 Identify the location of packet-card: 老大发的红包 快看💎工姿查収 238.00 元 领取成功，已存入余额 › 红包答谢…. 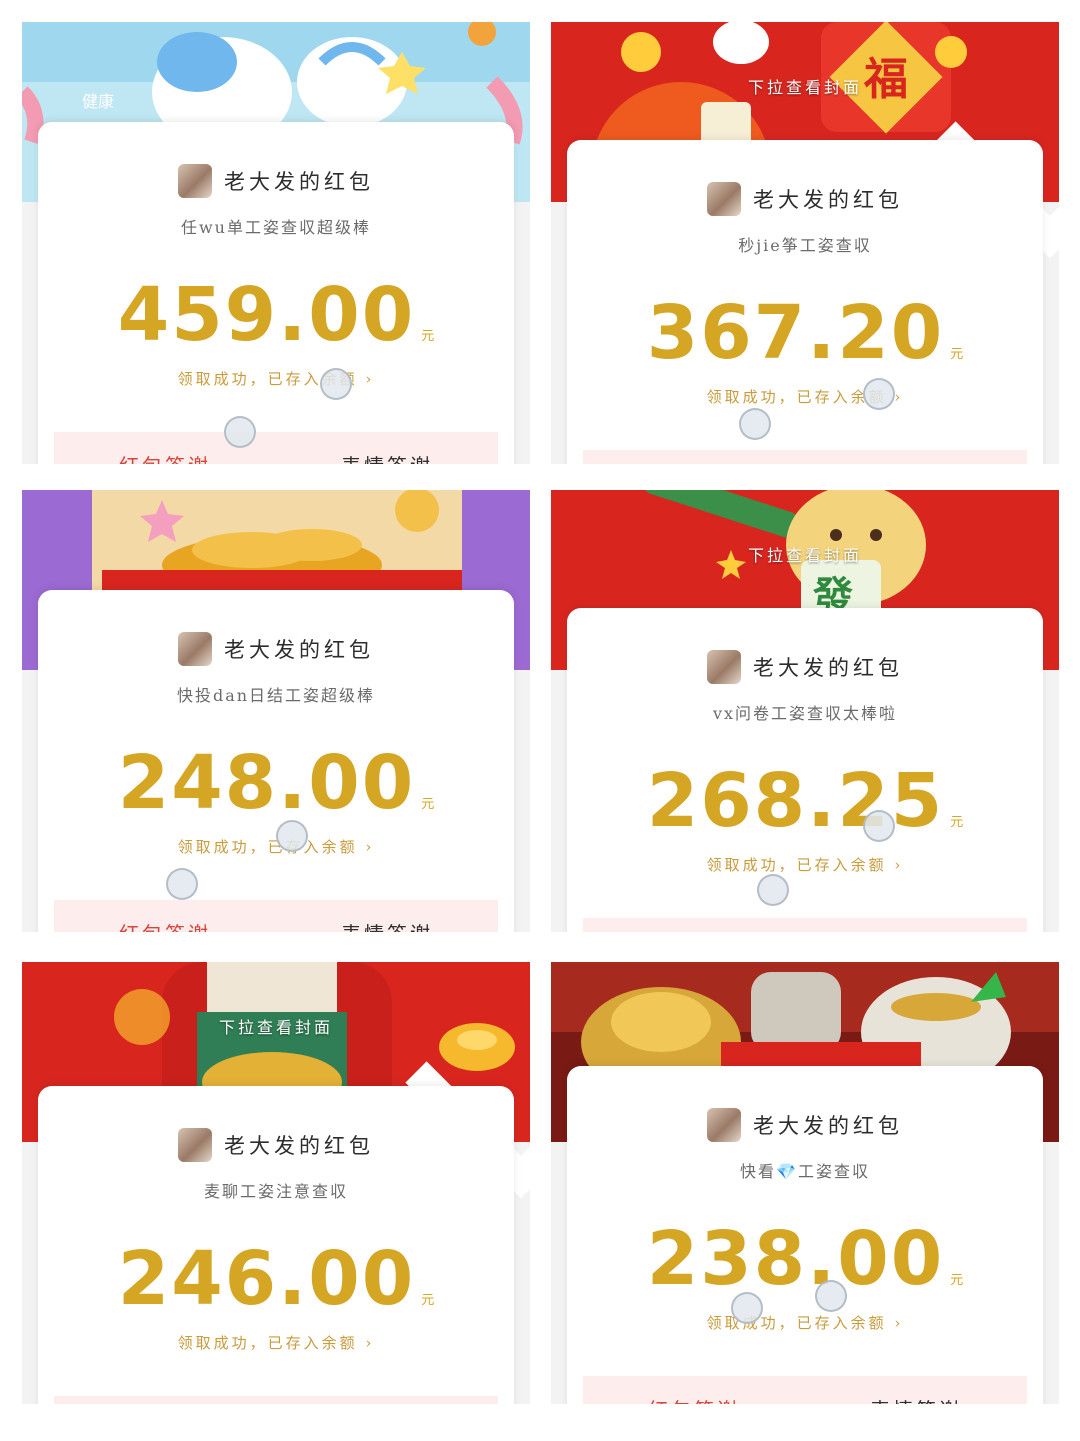
(805, 1235).